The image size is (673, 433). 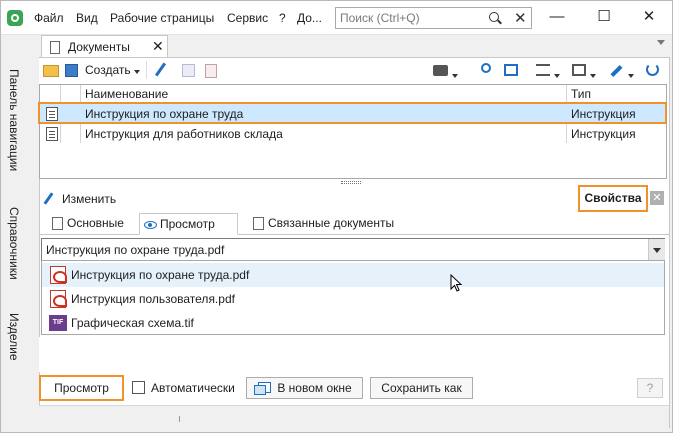 What do you see at coordinates (160, 275) in the screenshot?
I see `file-name: Инструкция по охране труда.pdf` at bounding box center [160, 275].